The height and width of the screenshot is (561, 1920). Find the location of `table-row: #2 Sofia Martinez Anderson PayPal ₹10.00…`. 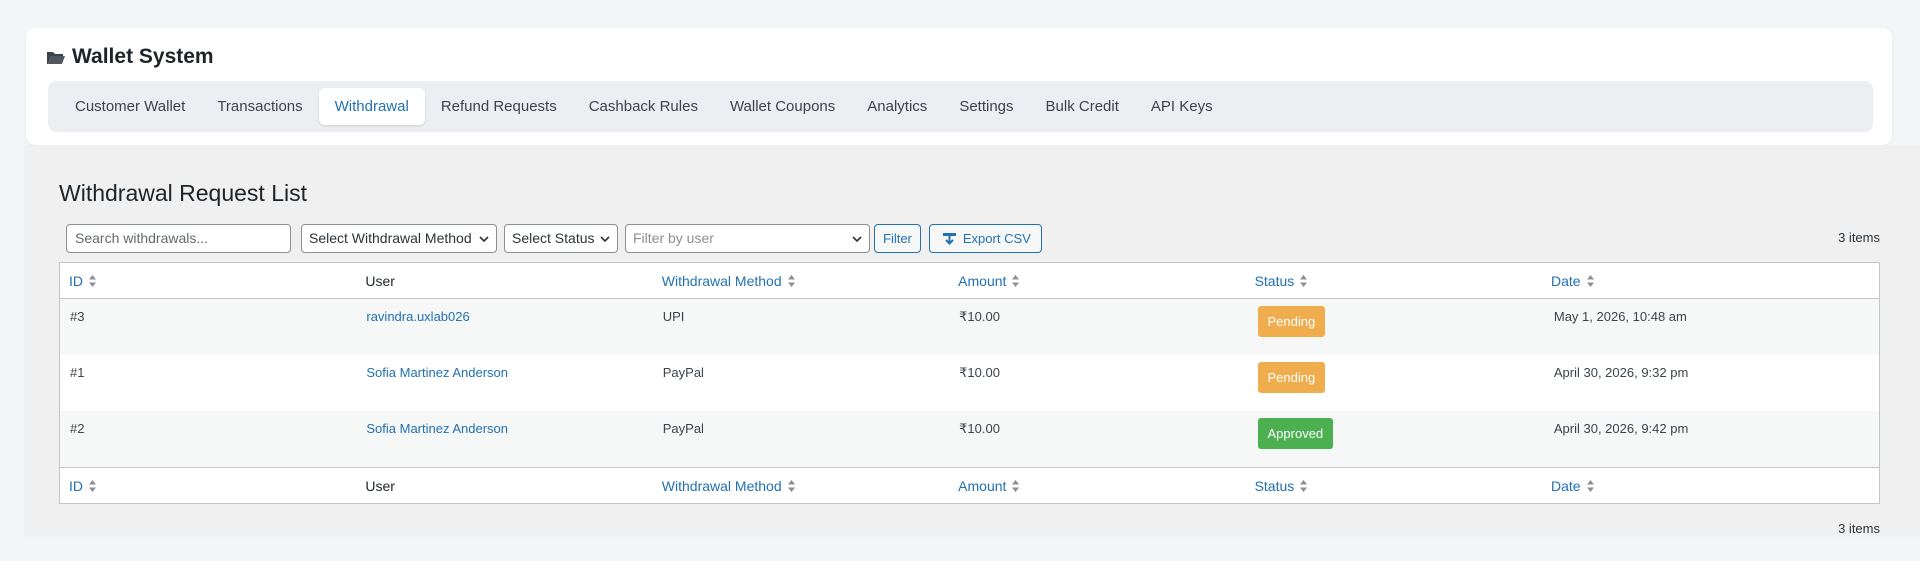

table-row: #2 Sofia Martinez Anderson PayPal ₹10.00… is located at coordinates (969, 439).